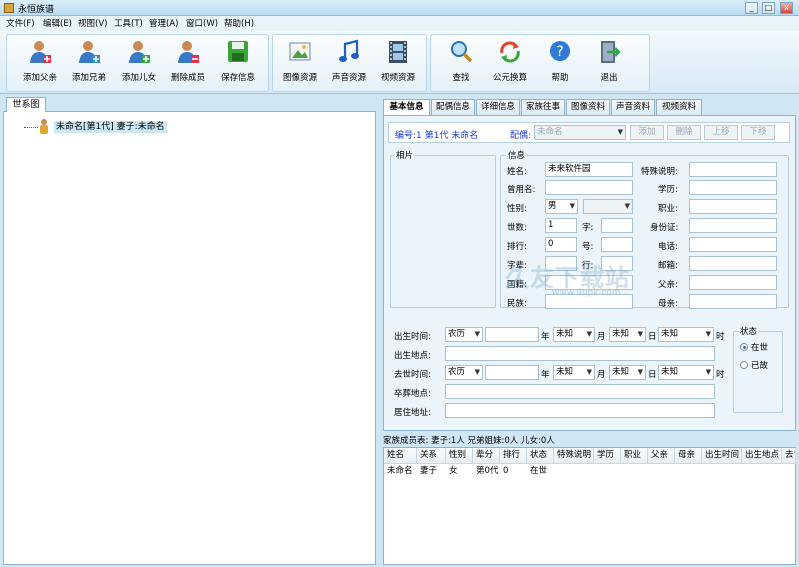 The image size is (799, 567). Describe the element at coordinates (608, 206) in the screenshot. I see `gender-sub-select: ▼` at that location.